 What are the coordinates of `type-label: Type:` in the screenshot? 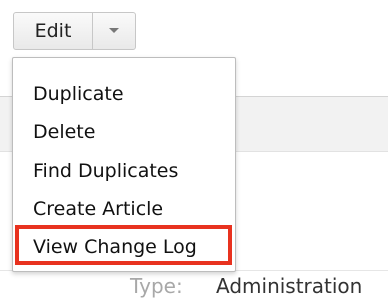 It's located at (156, 286).